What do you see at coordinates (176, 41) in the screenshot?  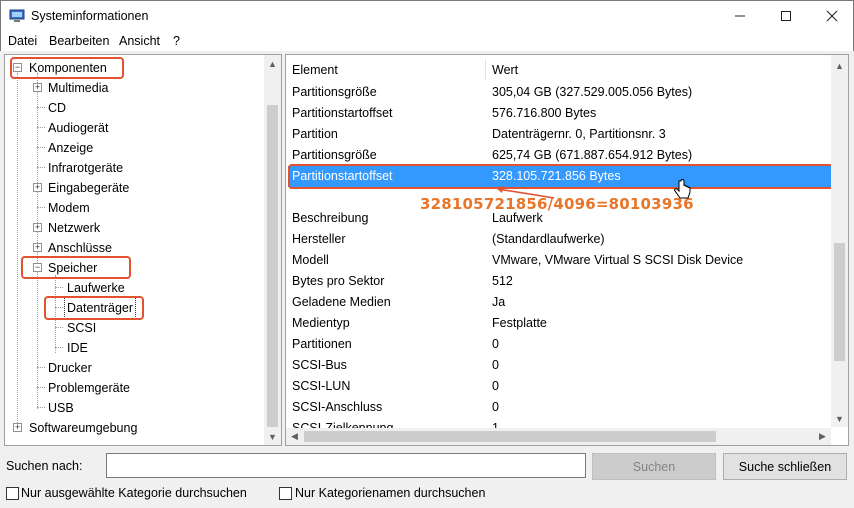 I see `menu-help: ?` at bounding box center [176, 41].